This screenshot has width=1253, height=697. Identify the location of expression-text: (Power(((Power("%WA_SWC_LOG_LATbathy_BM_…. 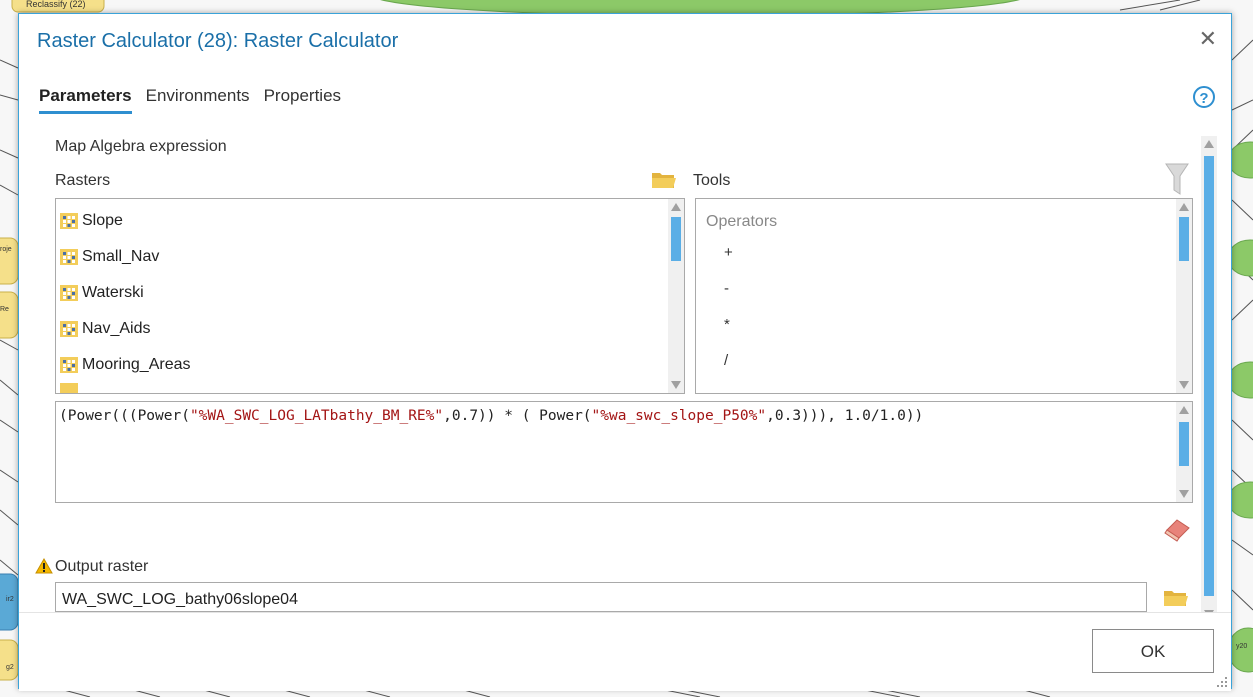
(491, 416).